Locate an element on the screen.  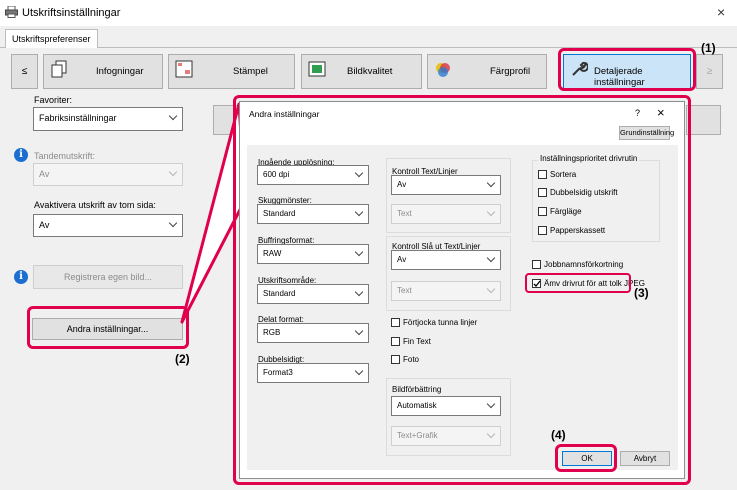
tandem-label: Tandemutskrift: is located at coordinates (65, 156).